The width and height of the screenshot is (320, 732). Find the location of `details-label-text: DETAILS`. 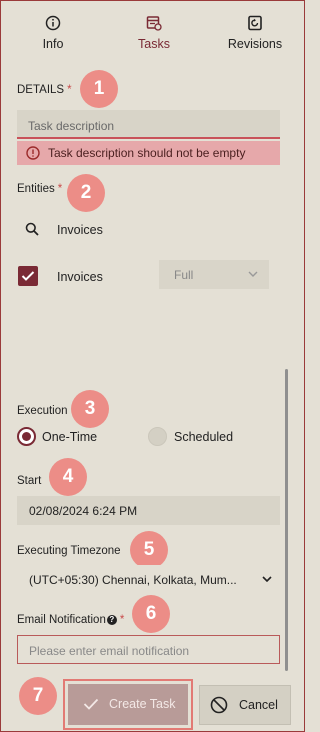

details-label-text: DETAILS is located at coordinates (41, 90).